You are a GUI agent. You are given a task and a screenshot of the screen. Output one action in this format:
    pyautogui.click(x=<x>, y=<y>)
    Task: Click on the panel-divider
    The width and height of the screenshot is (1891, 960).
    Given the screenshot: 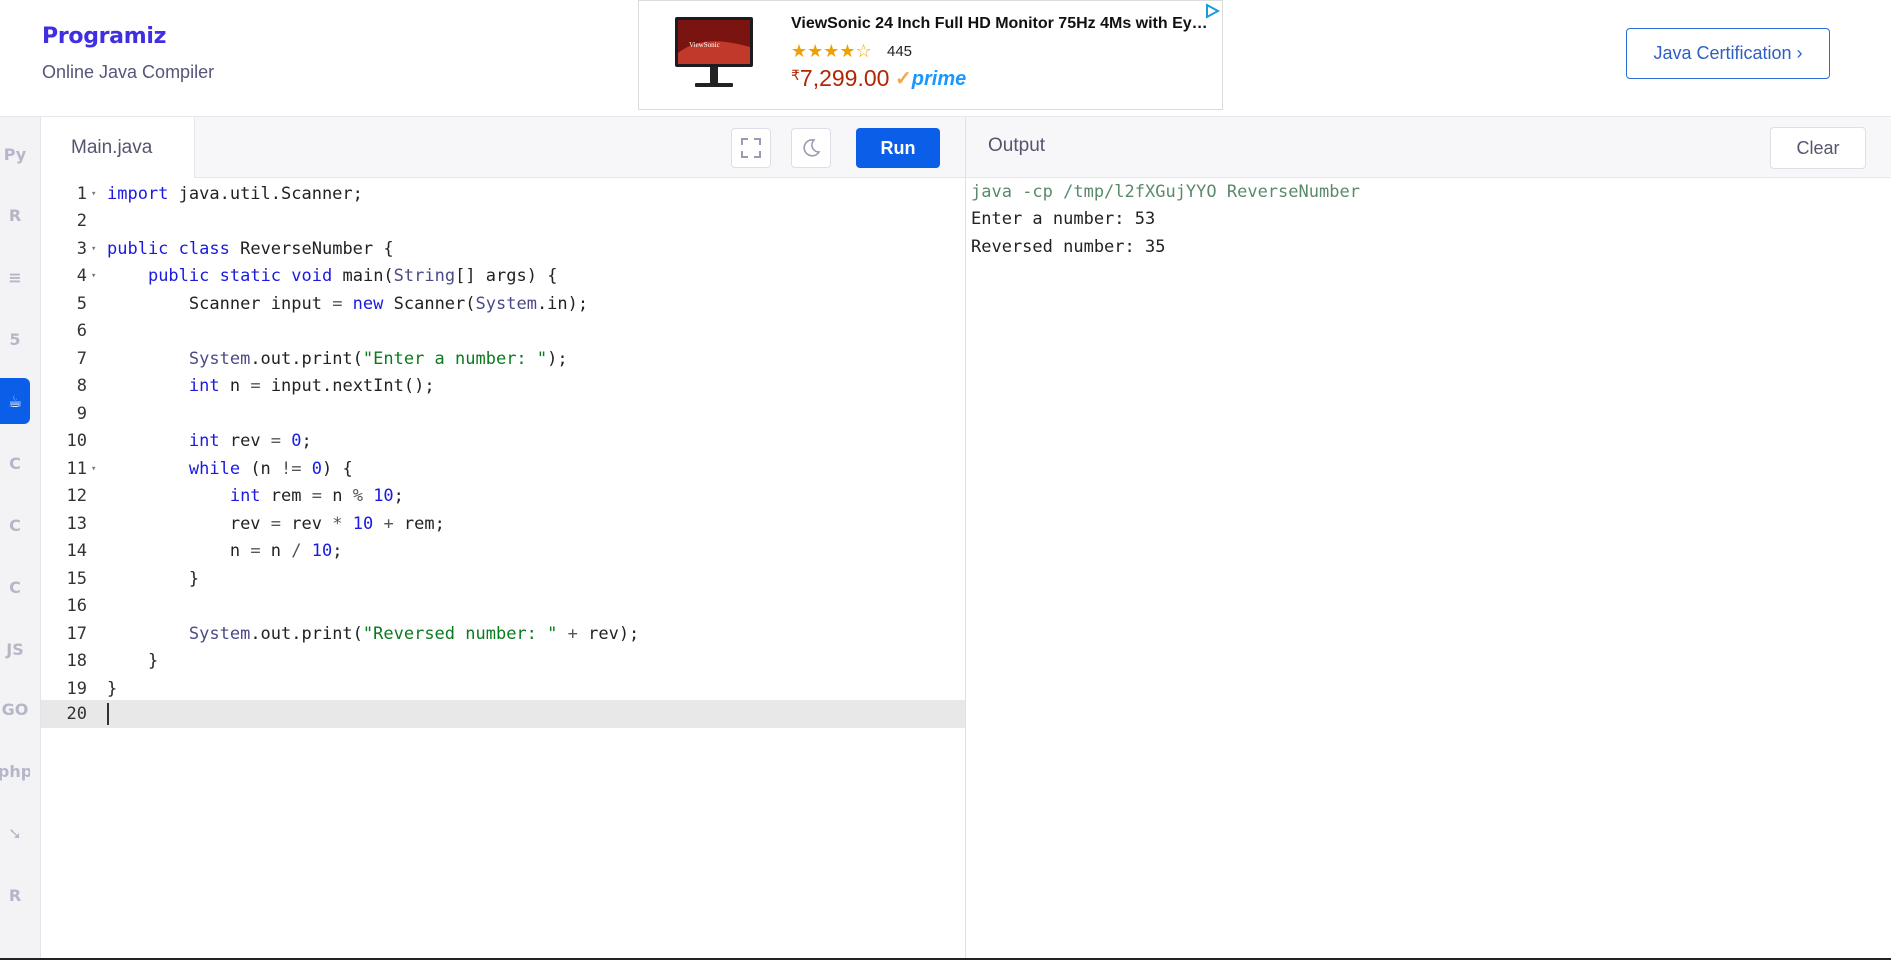 What is the action you would take?
    pyautogui.click(x=965, y=538)
    